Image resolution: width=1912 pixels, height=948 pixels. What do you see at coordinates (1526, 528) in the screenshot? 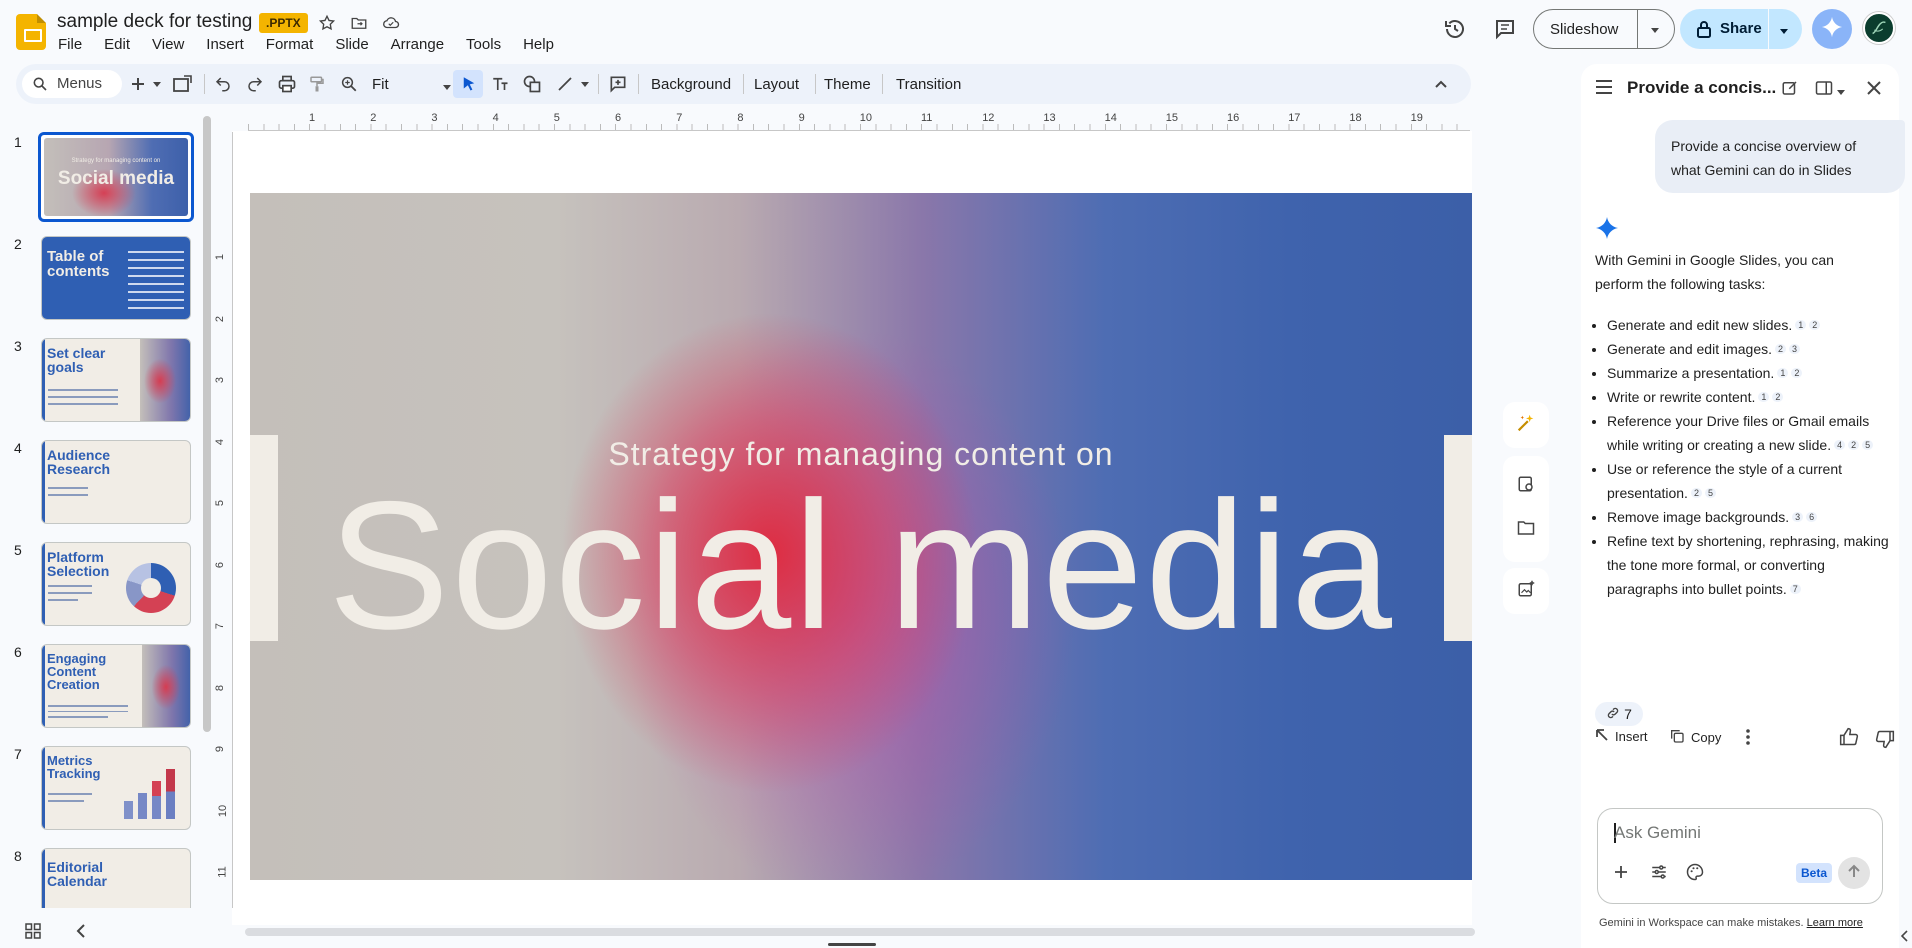
I see `drive-folder-icon` at bounding box center [1526, 528].